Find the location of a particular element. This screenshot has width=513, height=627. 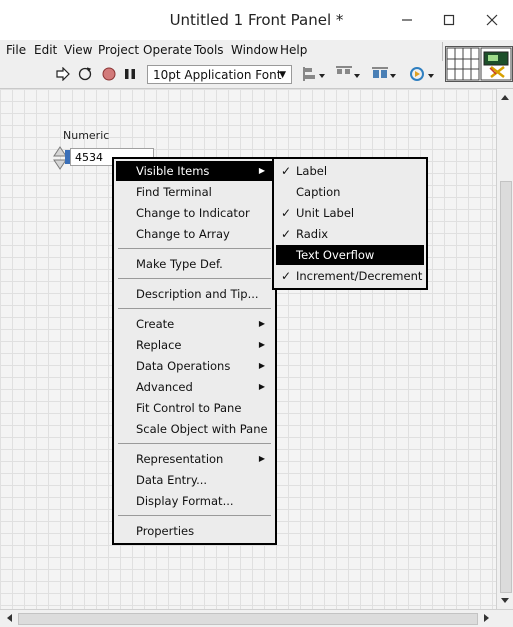

menu-window: Window is located at coordinates (254, 50).